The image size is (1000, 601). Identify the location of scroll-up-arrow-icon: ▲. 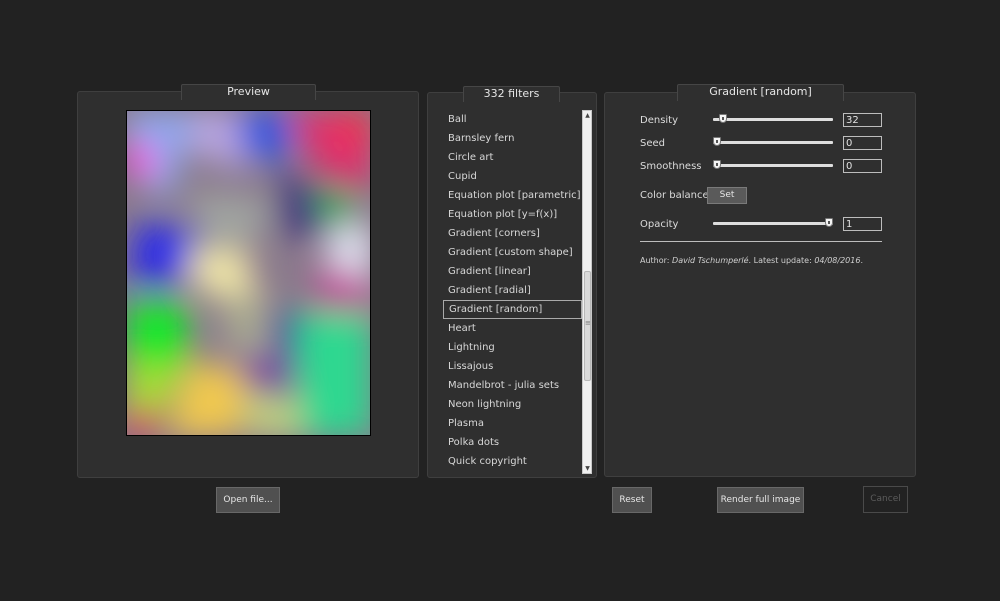
(587, 115).